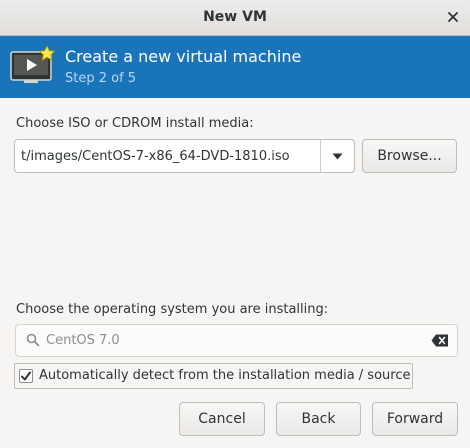  Describe the element at coordinates (33, 68) in the screenshot. I see `vm-screen-icon` at that location.